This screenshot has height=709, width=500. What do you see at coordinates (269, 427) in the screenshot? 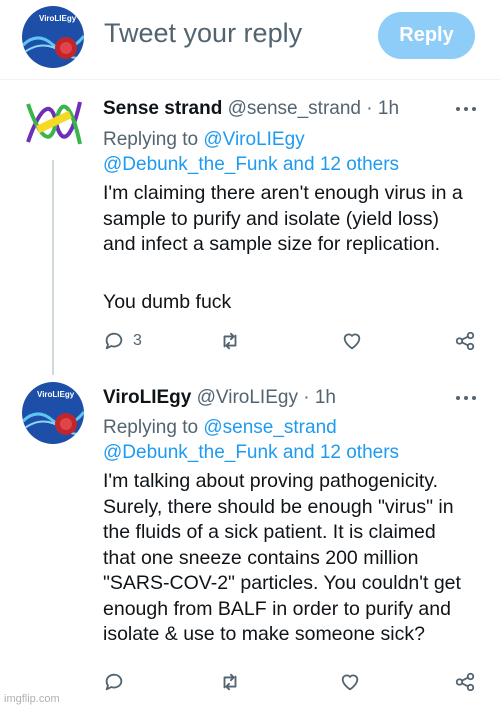
I see `replying-to-link: @sense_strand` at bounding box center [269, 427].